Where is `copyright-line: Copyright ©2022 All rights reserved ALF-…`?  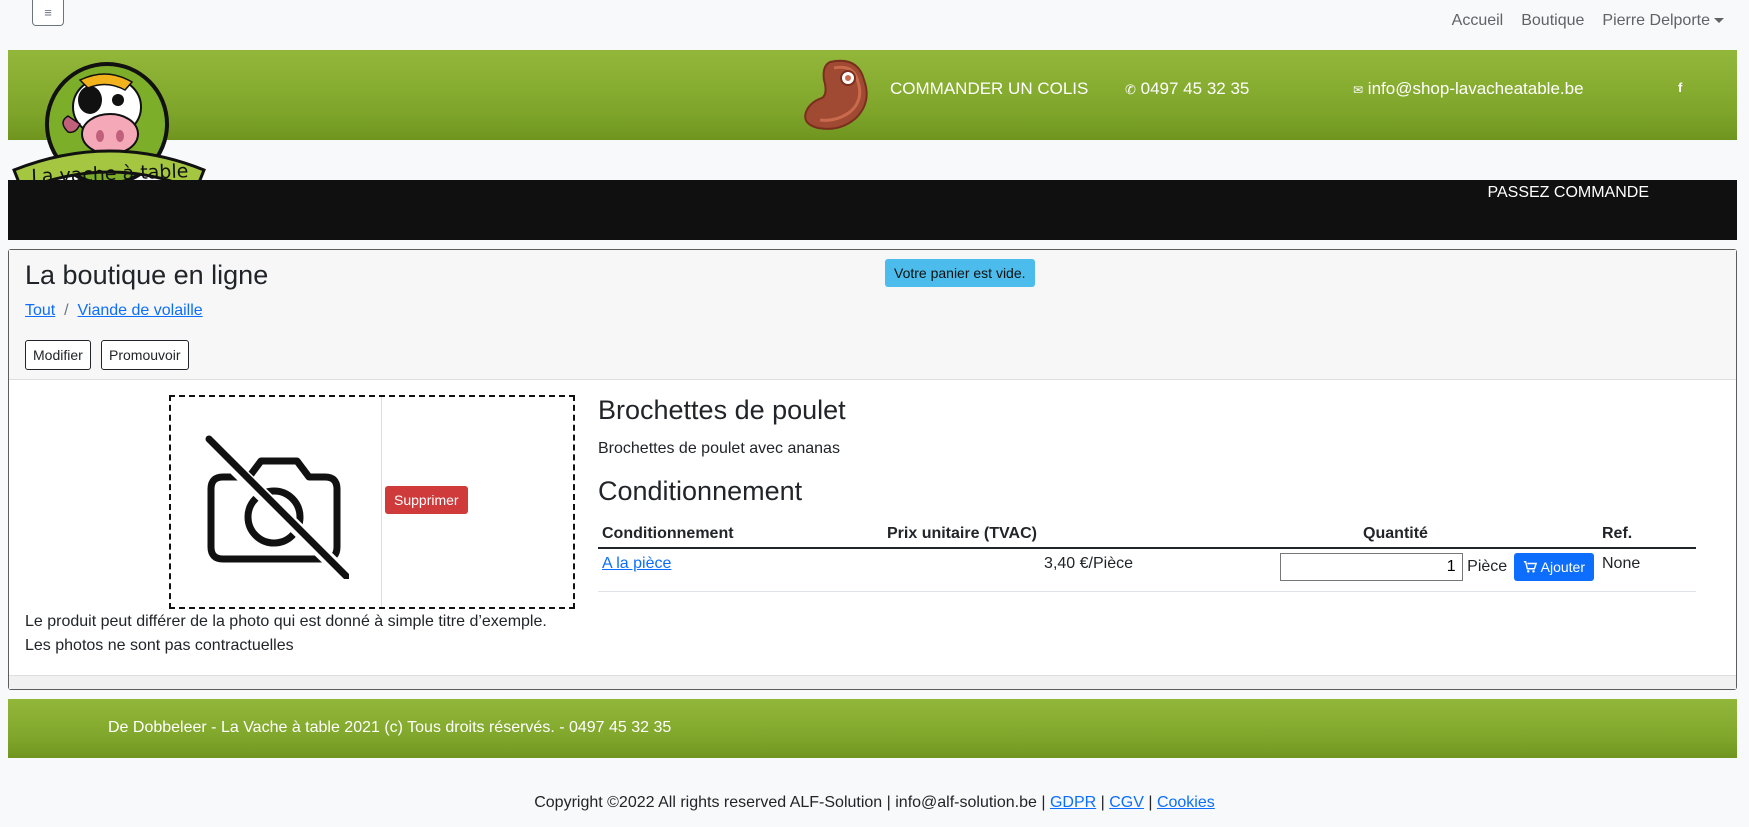
copyright-line: Copyright ©2022 All rights reserved ALF-… is located at coordinates (874, 802).